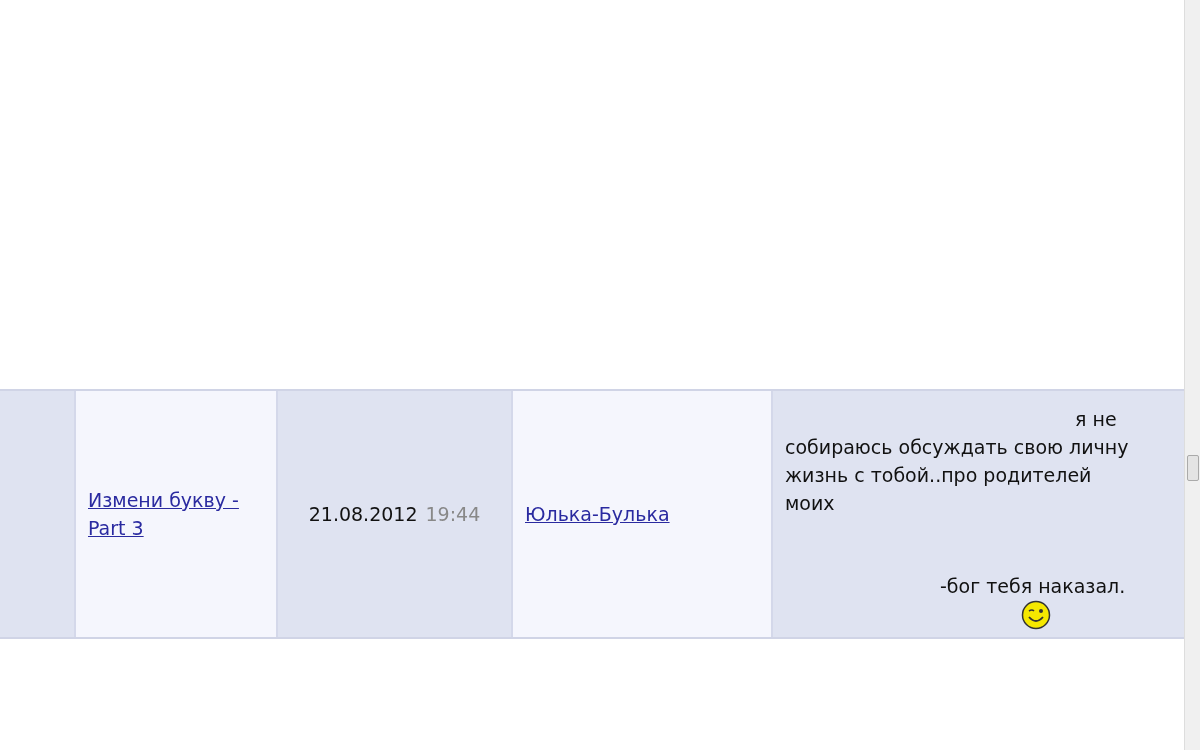  What do you see at coordinates (1193, 468) in the screenshot?
I see `scrollbar-thumb` at bounding box center [1193, 468].